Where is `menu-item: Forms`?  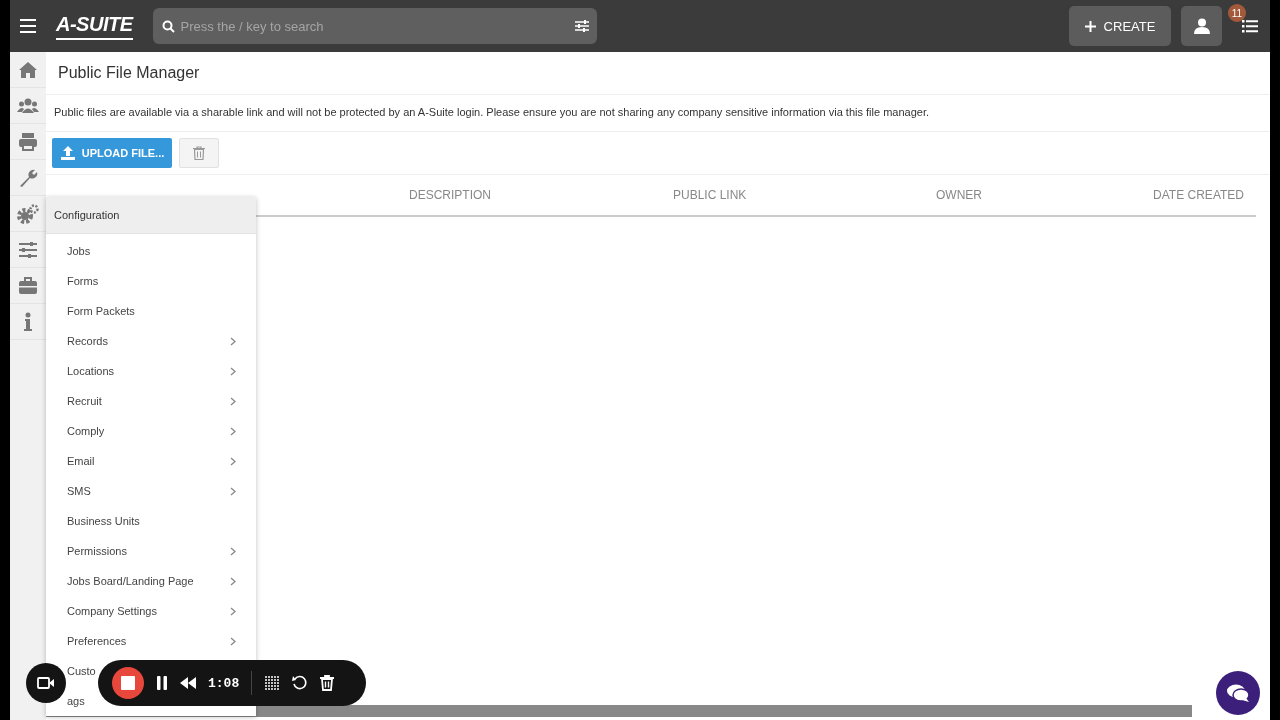
menu-item: Forms is located at coordinates (83, 281).